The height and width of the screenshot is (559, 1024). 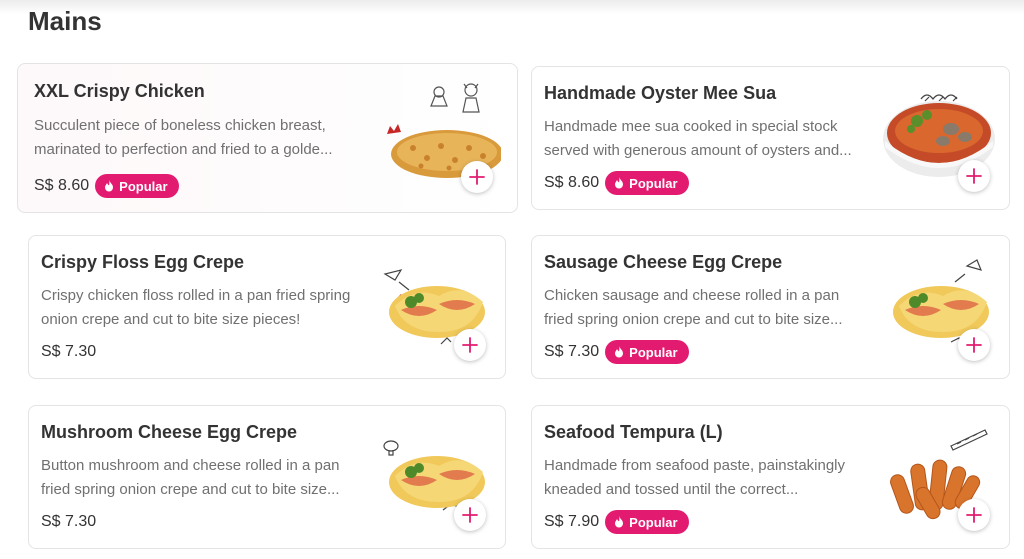 What do you see at coordinates (512, 7) in the screenshot?
I see `header-shadow` at bounding box center [512, 7].